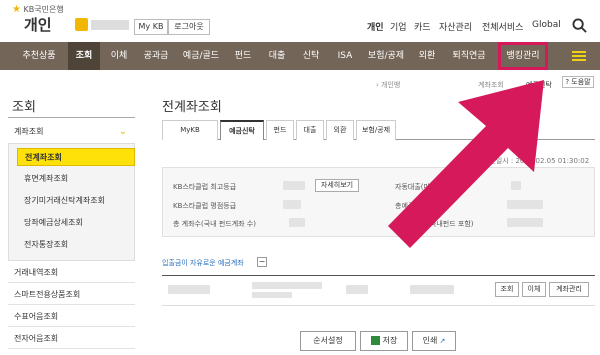  Describe the element at coordinates (71, 294) in the screenshot. I see `sidebar-item-smart-products: 스마트전용상품조회` at that location.